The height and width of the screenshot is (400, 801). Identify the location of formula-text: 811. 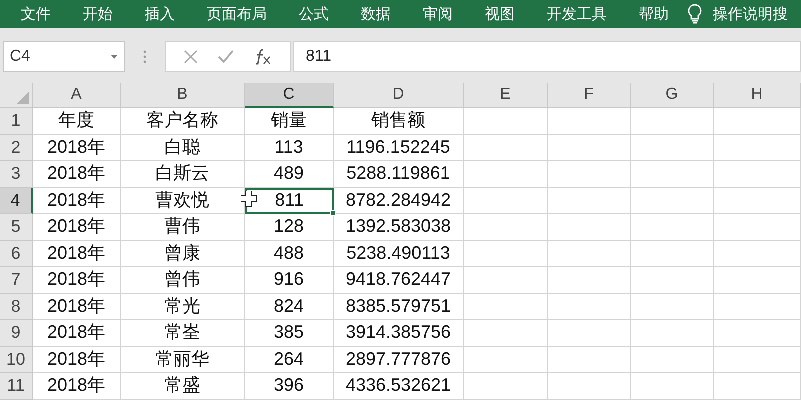
(319, 56).